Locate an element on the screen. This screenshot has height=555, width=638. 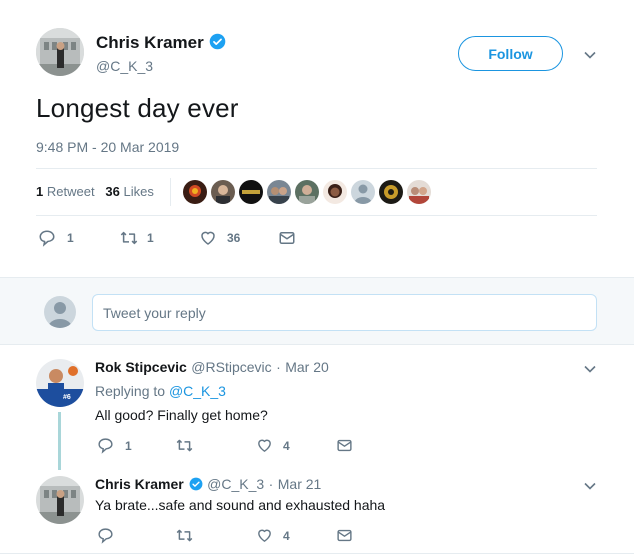
current-user-avatar is located at coordinates (60, 312).